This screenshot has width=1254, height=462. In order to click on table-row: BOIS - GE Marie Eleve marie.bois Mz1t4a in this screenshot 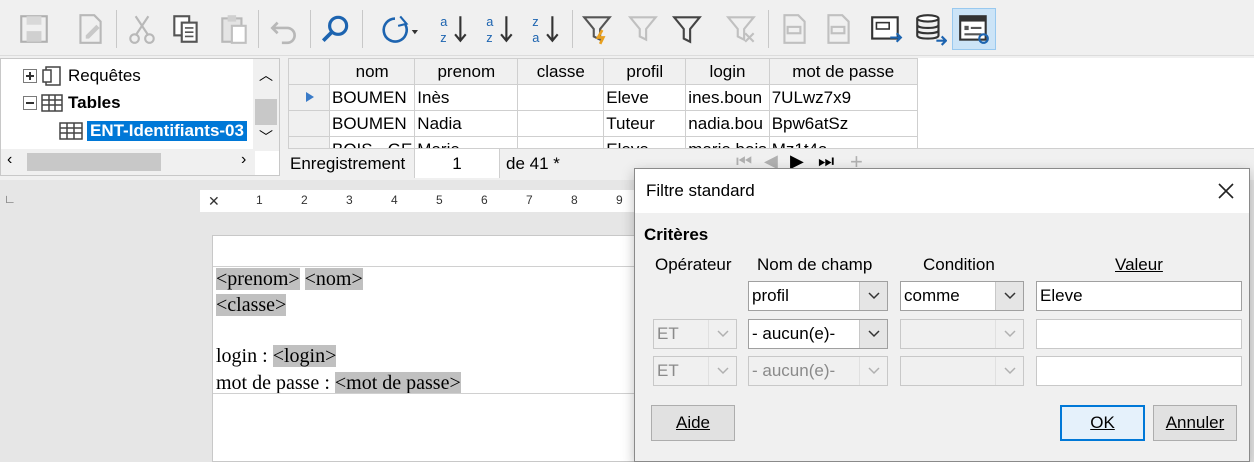, I will do `click(603, 142)`.